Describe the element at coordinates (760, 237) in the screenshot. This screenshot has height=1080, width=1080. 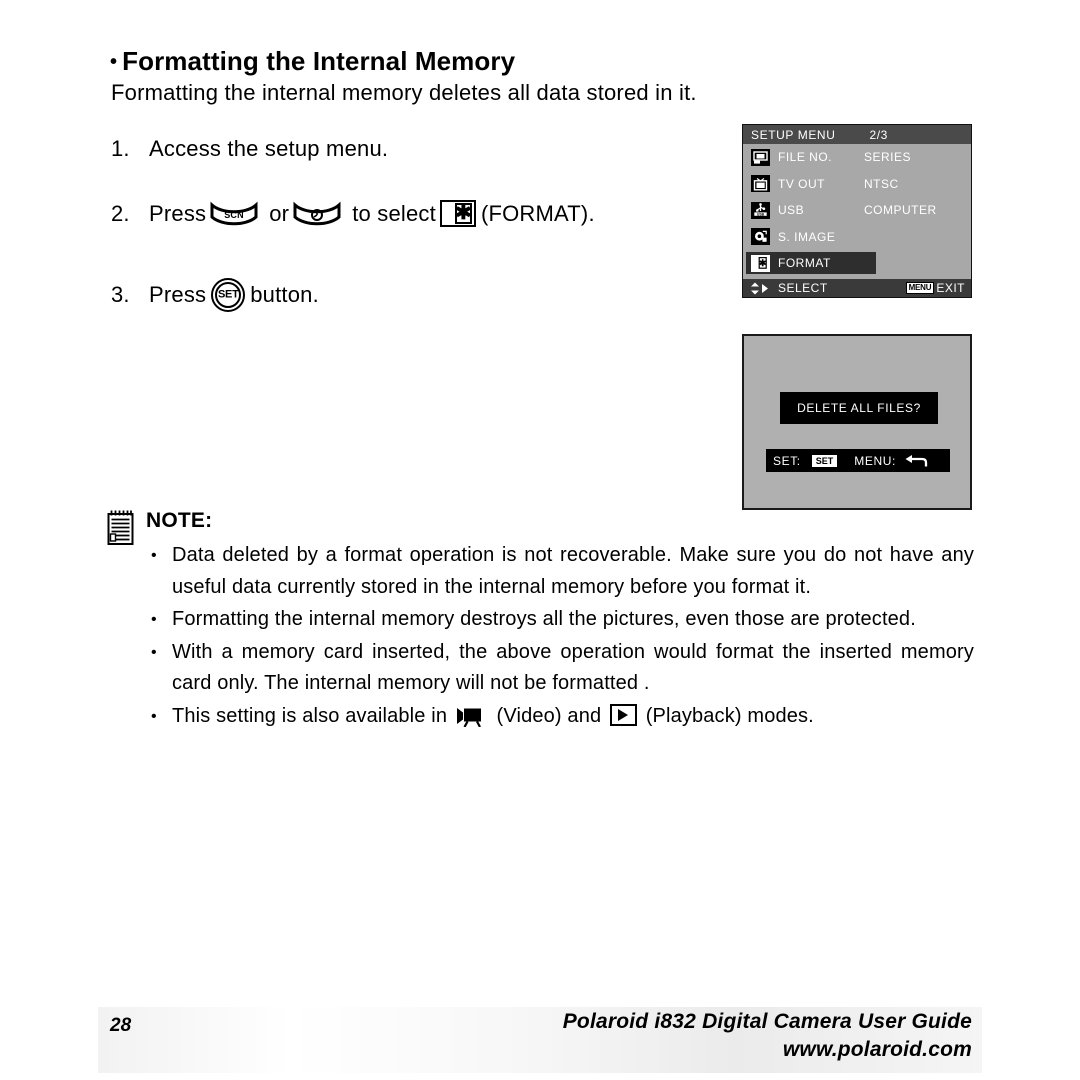
I see `s-image-icon` at that location.